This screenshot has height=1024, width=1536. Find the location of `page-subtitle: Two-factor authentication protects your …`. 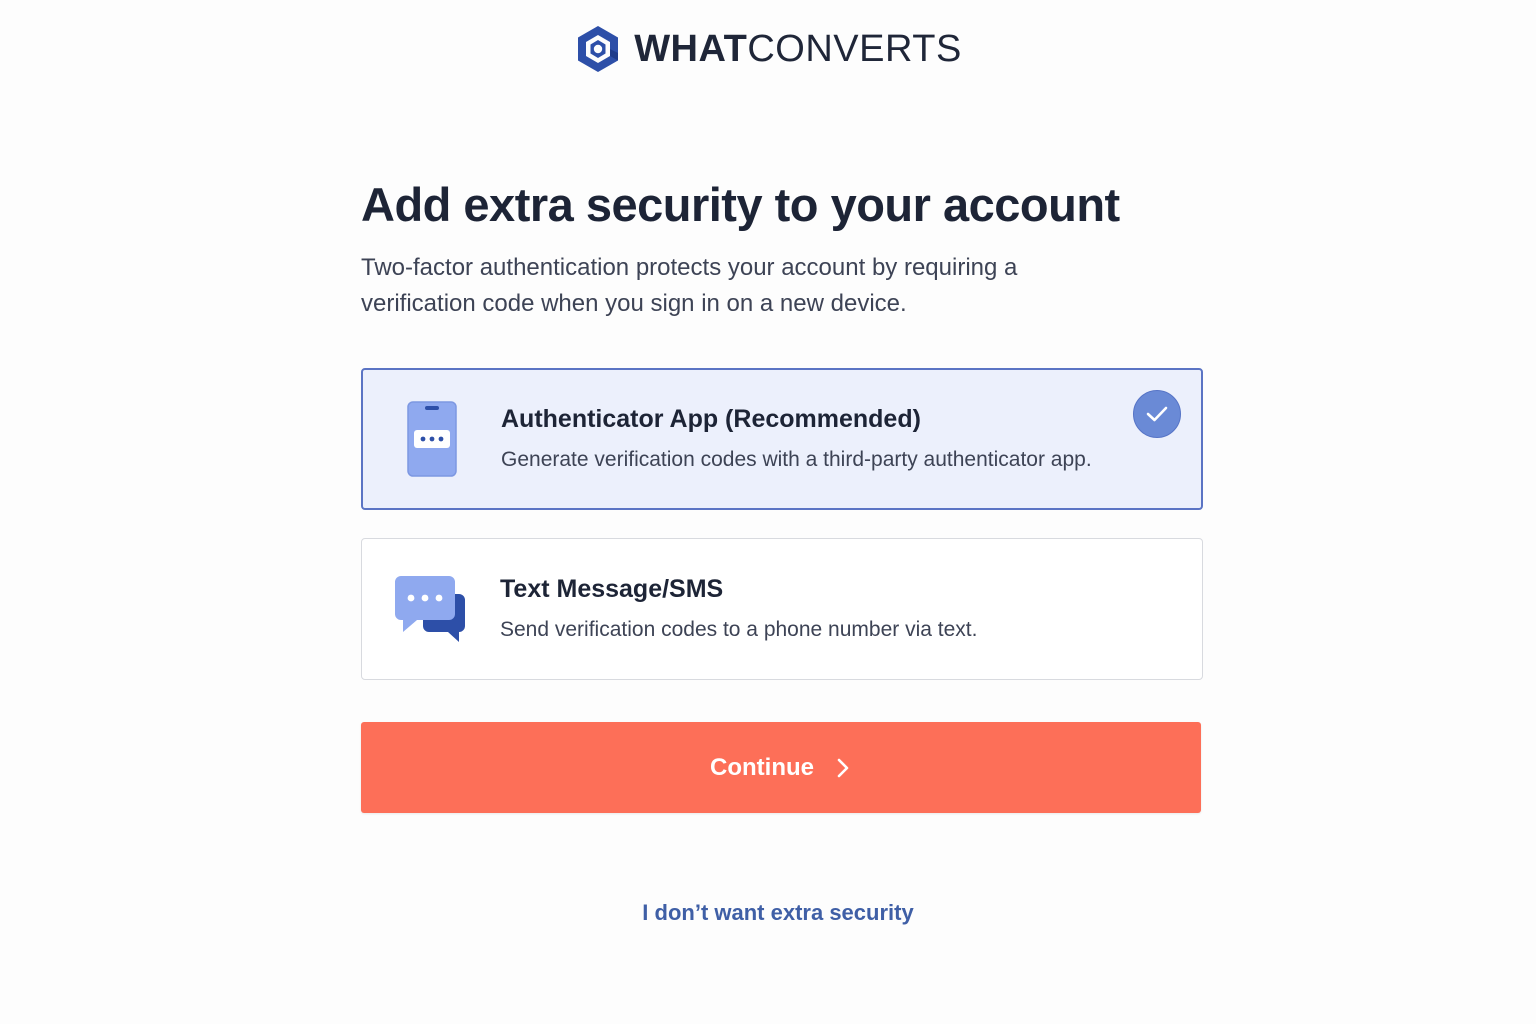

page-subtitle: Two-factor authentication protects your … is located at coordinates (689, 285).